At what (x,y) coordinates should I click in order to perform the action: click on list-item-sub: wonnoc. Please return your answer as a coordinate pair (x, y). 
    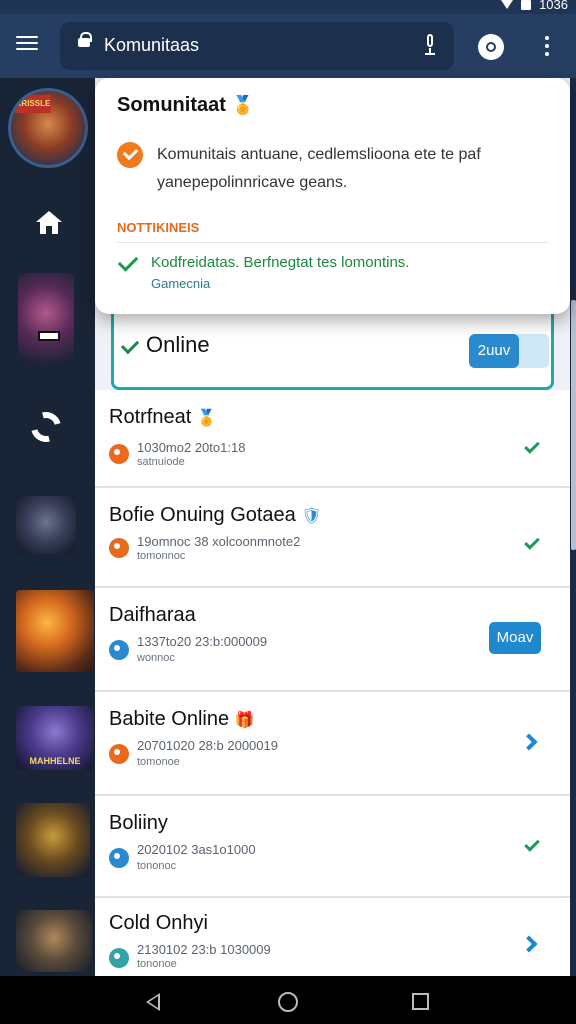
    Looking at the image, I should click on (156, 658).